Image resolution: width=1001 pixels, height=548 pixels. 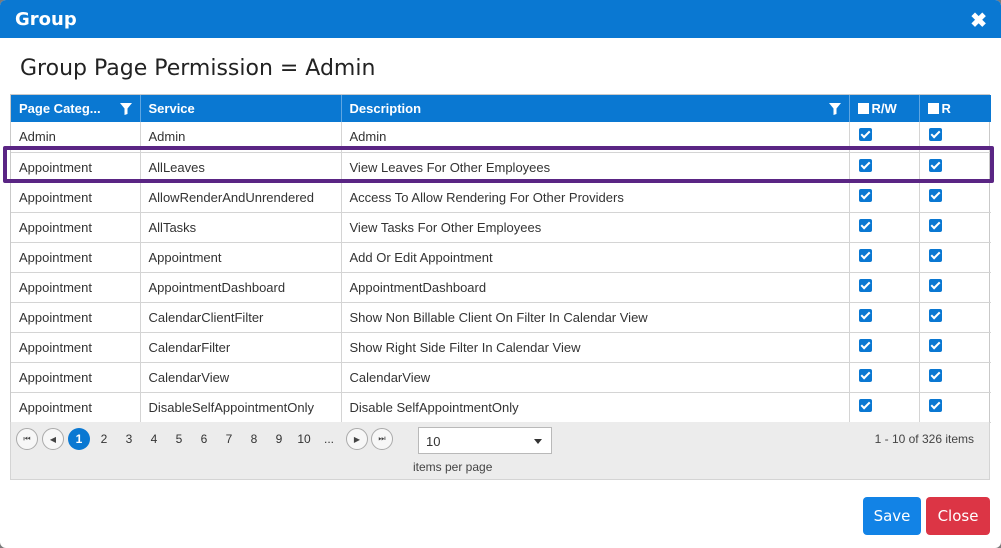 What do you see at coordinates (955, 108) in the screenshot?
I see `column-header-r: R` at bounding box center [955, 108].